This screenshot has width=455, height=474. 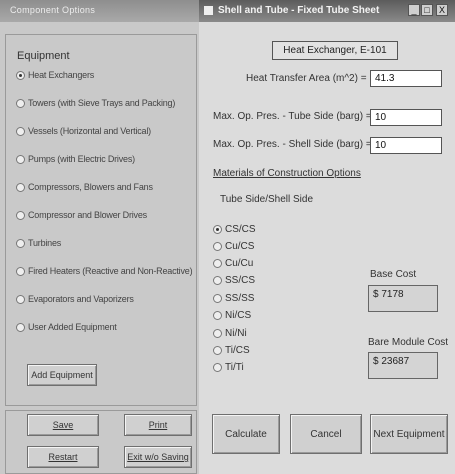 What do you see at coordinates (158, 457) in the screenshot?
I see `exit-without-saving-button: Exit w/o Saving` at bounding box center [158, 457].